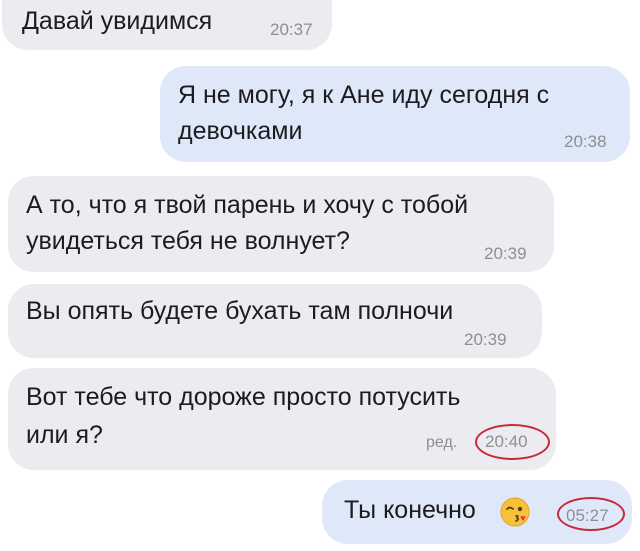 Image resolution: width=640 pixels, height=551 pixels. What do you see at coordinates (247, 205) in the screenshot?
I see `message-text: А то, что я твой парень и хочу с тобой` at bounding box center [247, 205].